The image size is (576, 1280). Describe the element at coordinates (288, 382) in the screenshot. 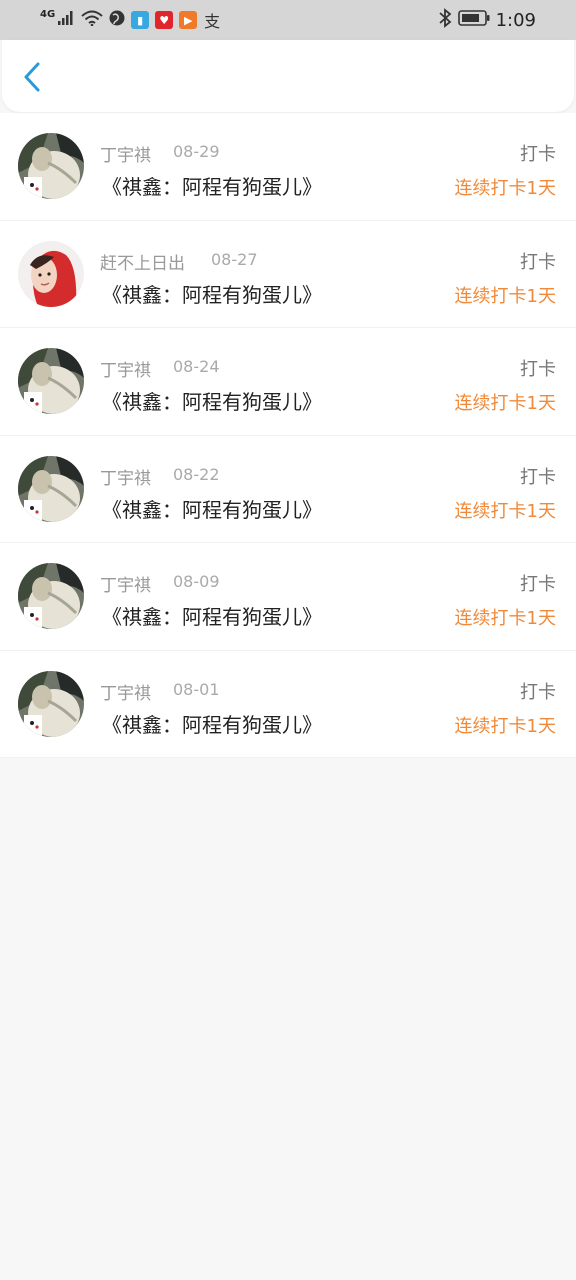

I see `checkin-row: 丁宇祺 08-24 《祺鑫：阿程有狗蛋儿》 打卡连续打卡1天` at that location.